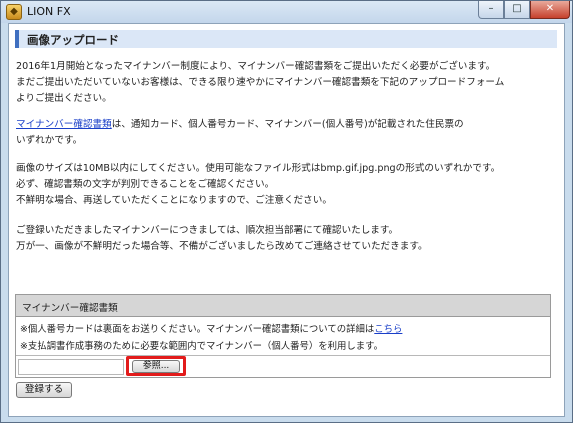 This screenshot has height=423, width=573. I want to click on lion-app-icon: ◆, so click(14, 12).